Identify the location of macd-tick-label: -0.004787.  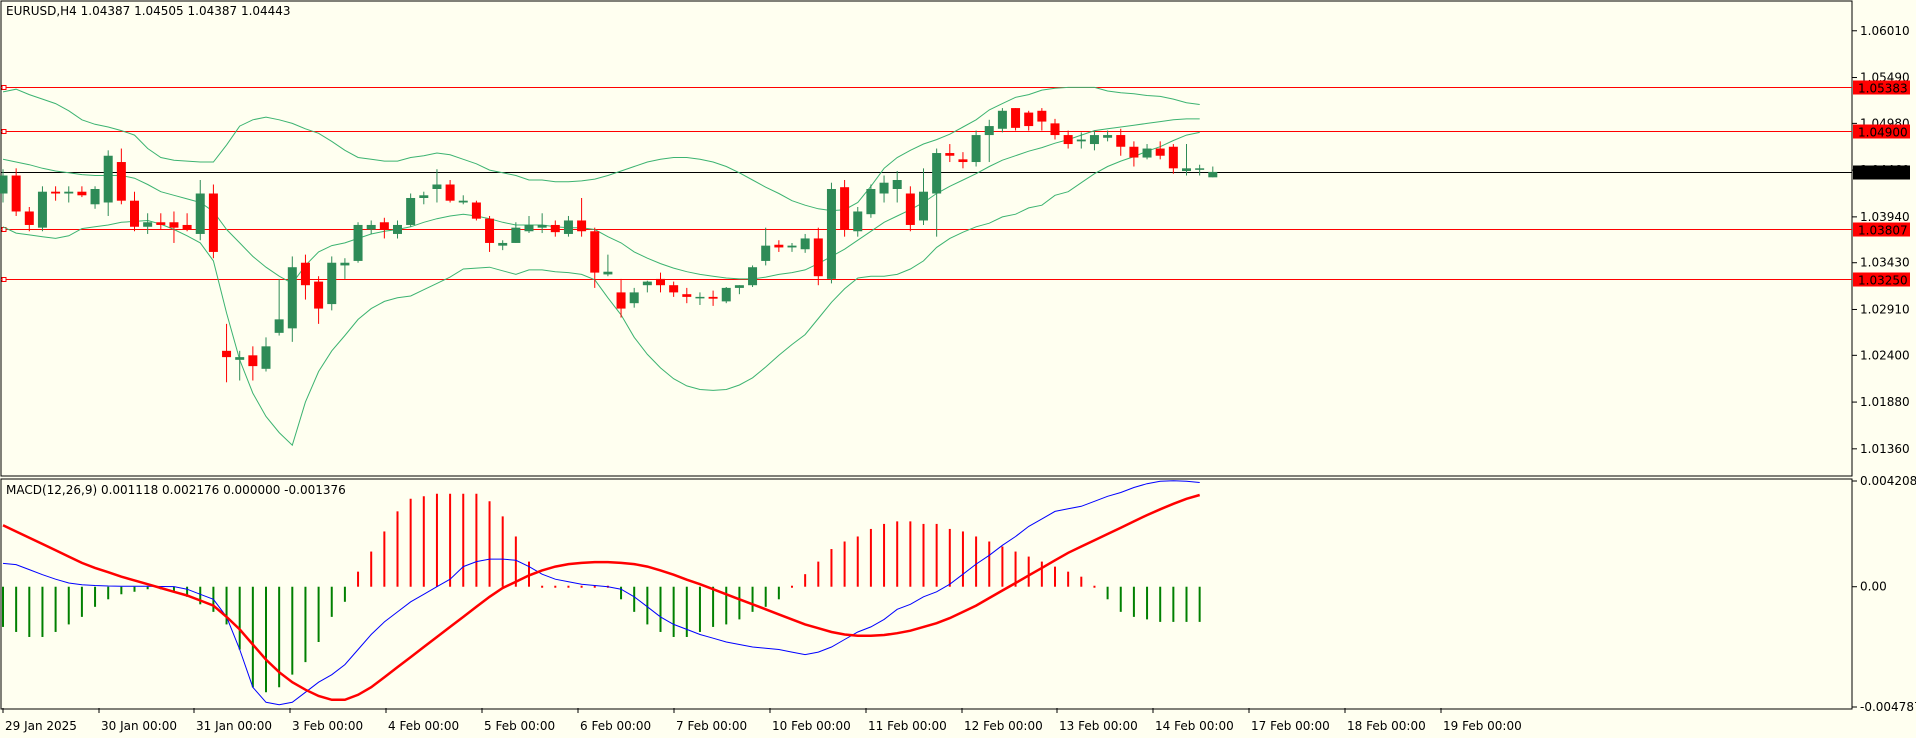
(1888, 707).